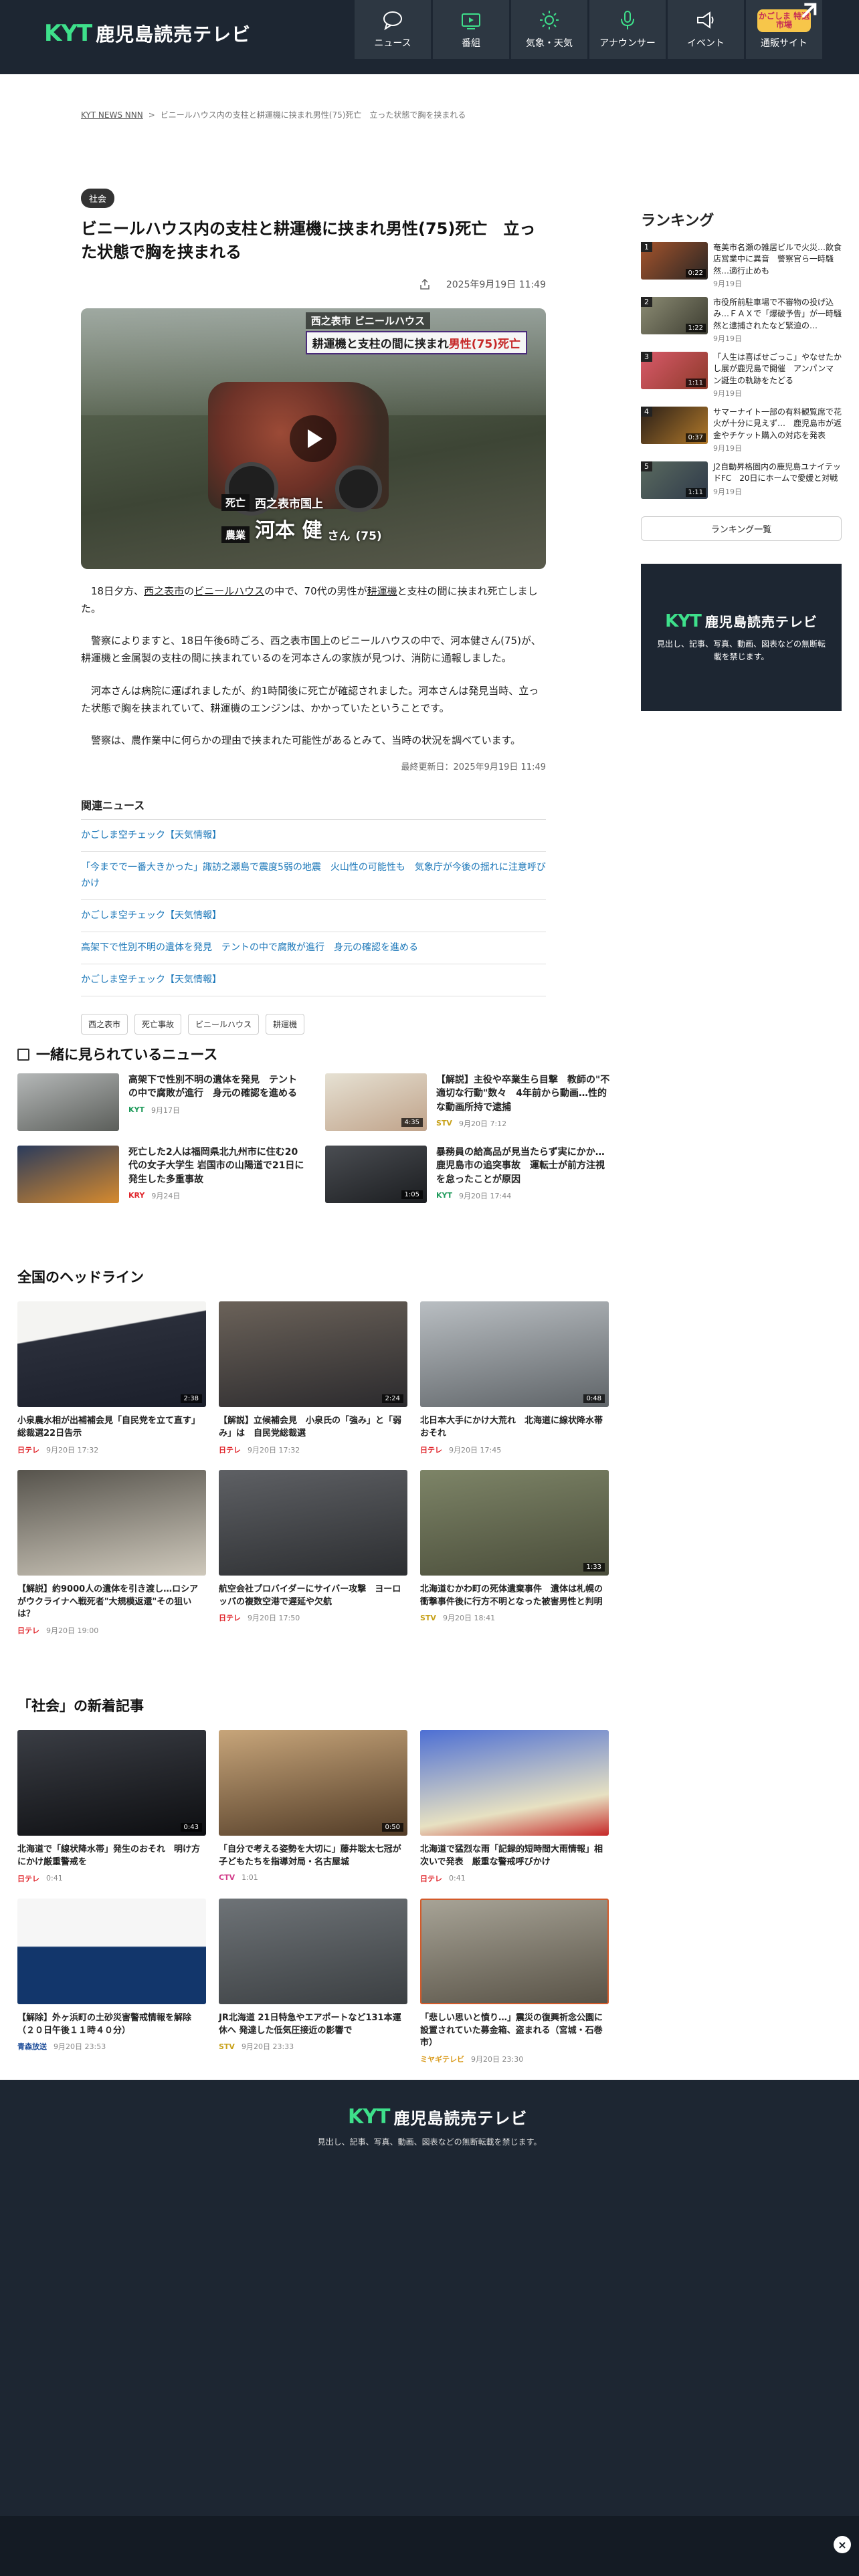 This screenshot has height=2576, width=859. What do you see at coordinates (310, 1427) in the screenshot?
I see `card-title: 【解説】立候補会見 小泉氏の「強み」と「弱み」は 自民党総裁選` at bounding box center [310, 1427].